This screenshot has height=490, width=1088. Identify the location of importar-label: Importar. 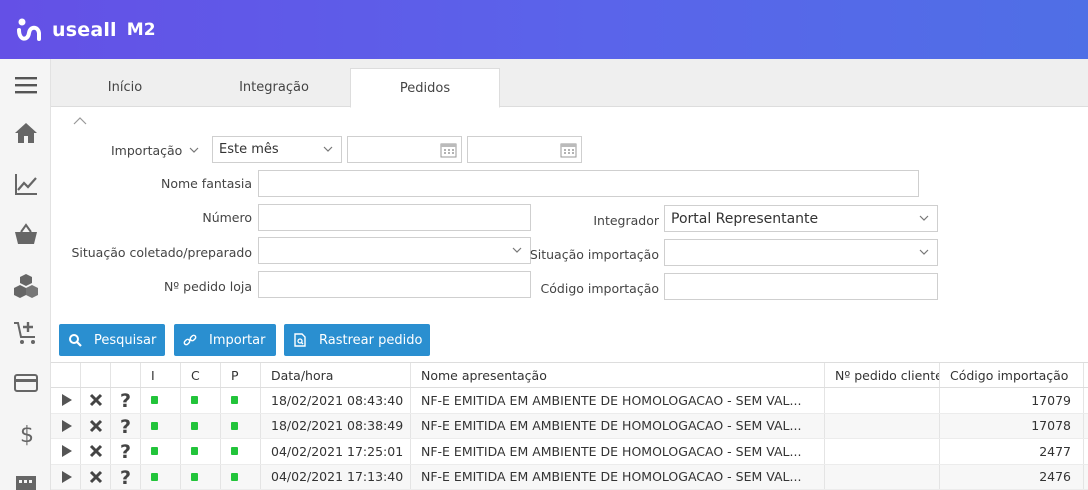
(237, 340).